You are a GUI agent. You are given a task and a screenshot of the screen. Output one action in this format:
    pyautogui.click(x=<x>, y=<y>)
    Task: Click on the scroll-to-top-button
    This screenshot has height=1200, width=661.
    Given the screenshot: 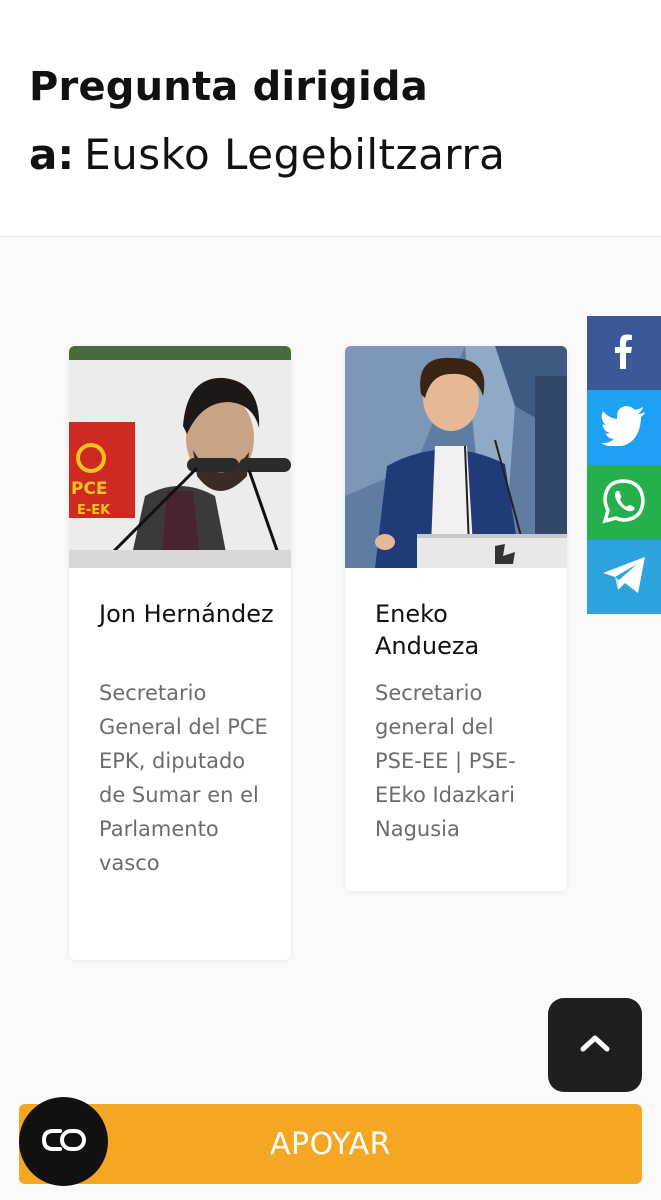 What is the action you would take?
    pyautogui.click(x=595, y=1045)
    